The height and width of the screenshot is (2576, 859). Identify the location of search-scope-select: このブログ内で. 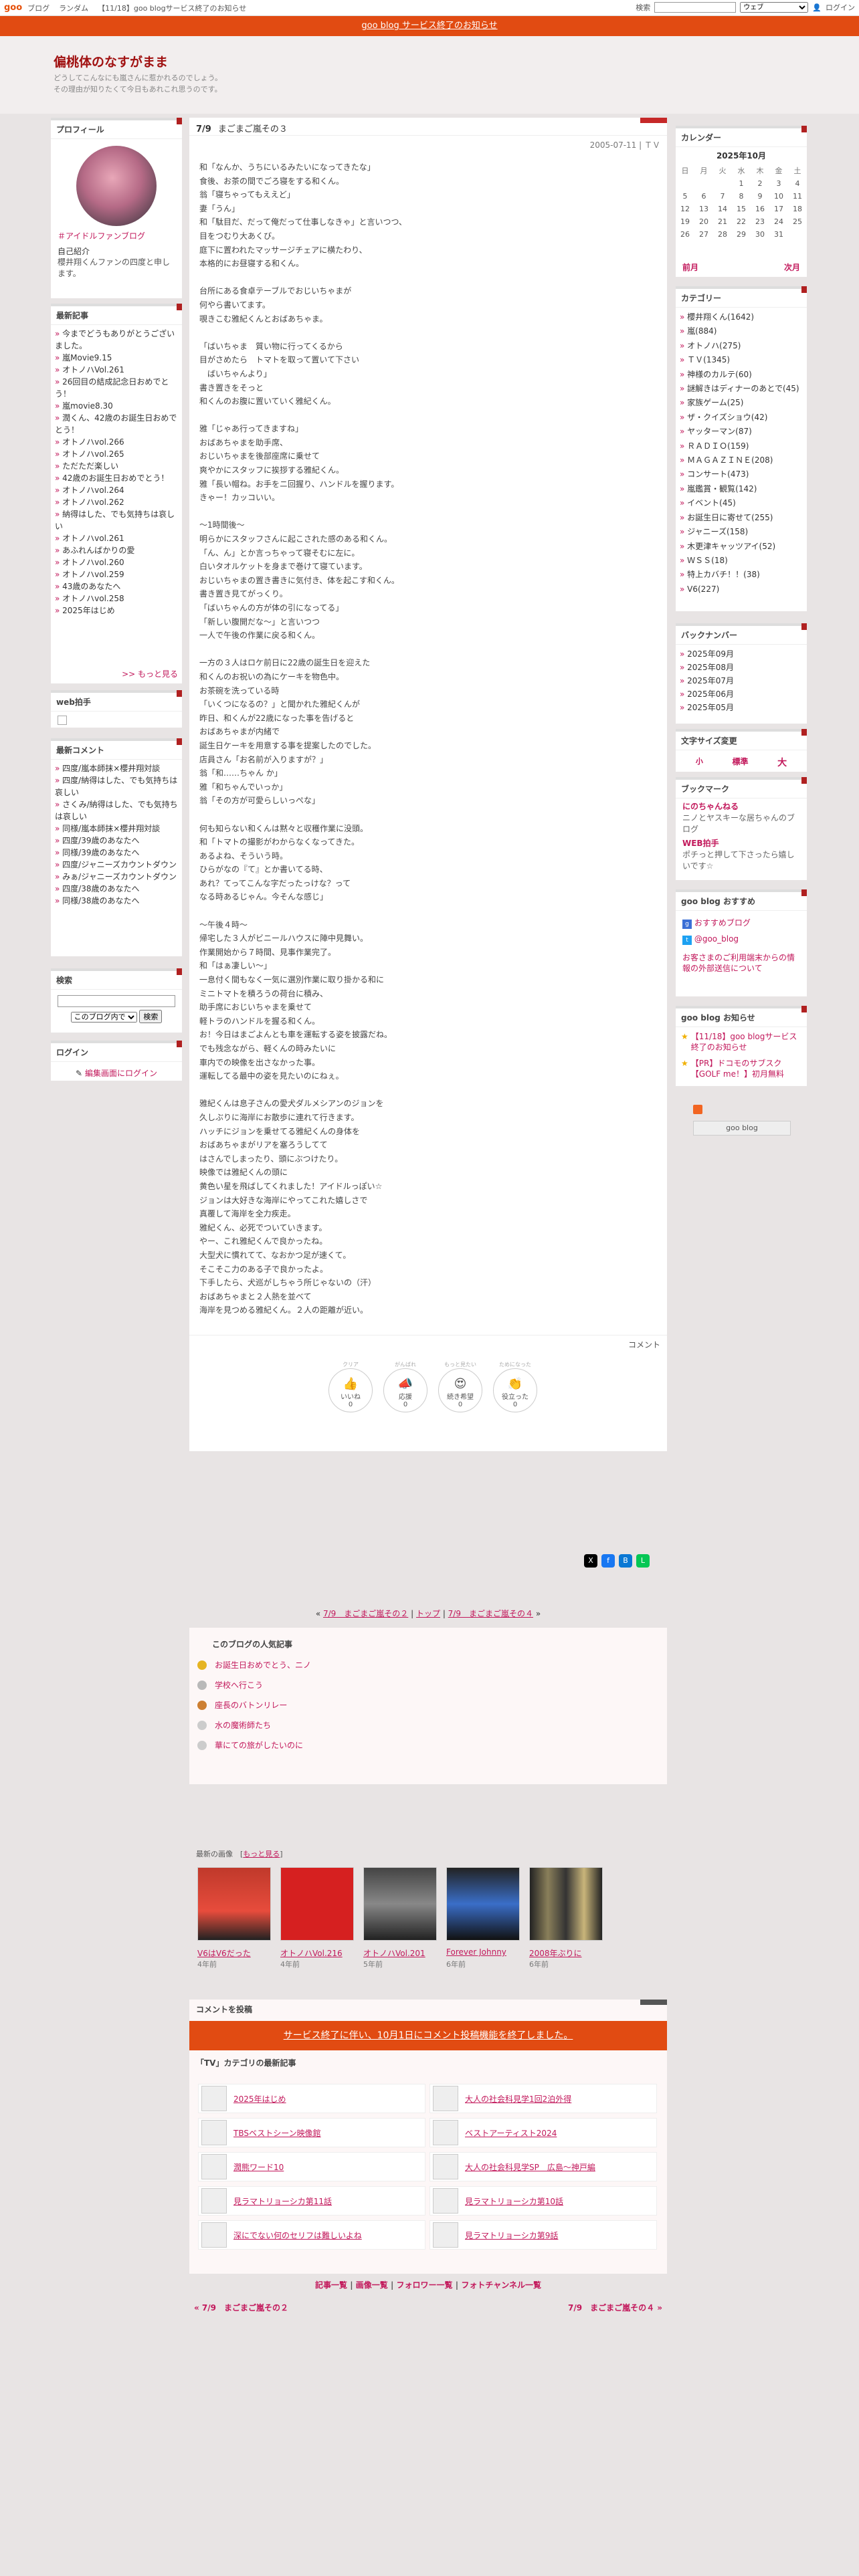
(103, 1018).